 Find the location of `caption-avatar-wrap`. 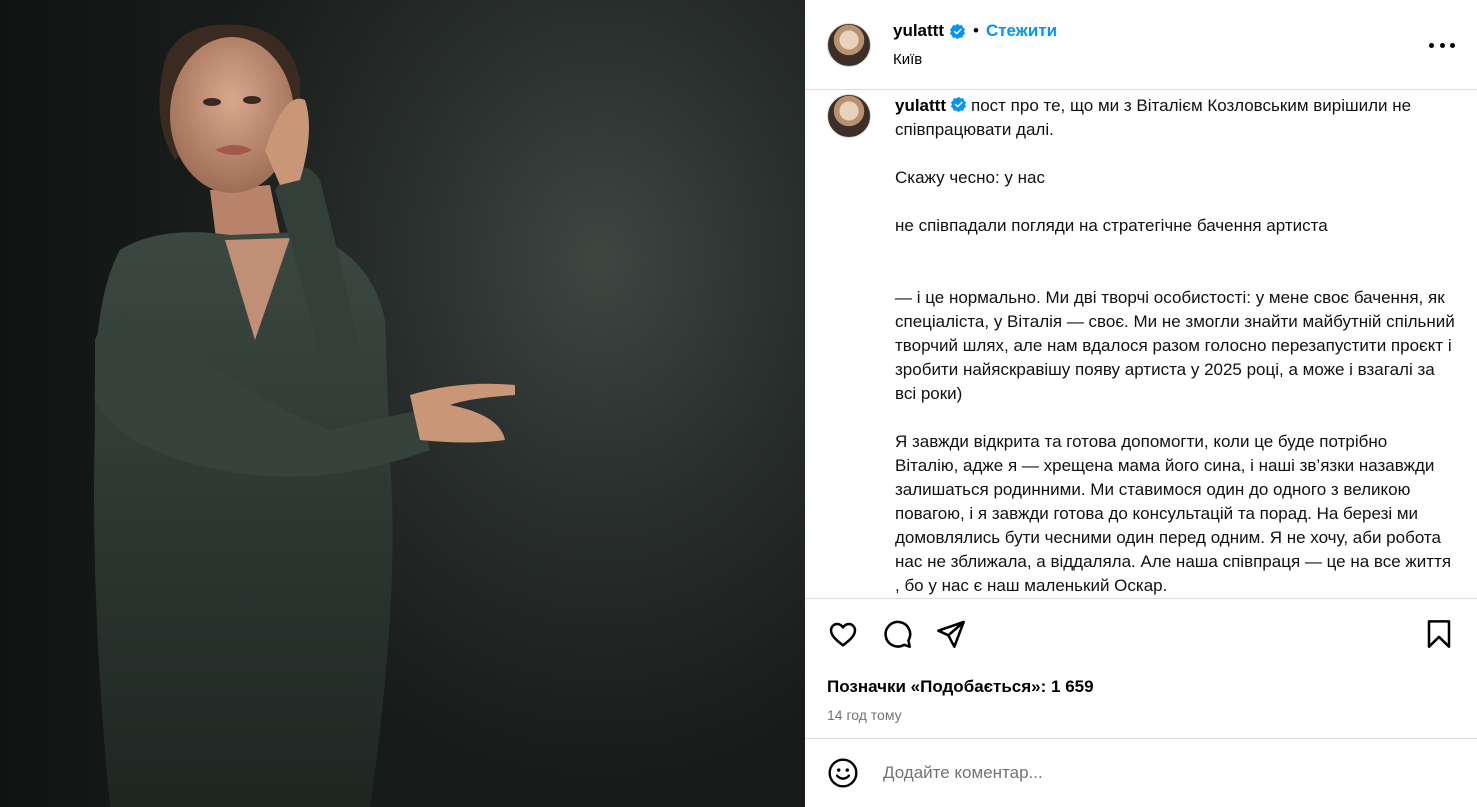

caption-avatar-wrap is located at coordinates (850, 117).